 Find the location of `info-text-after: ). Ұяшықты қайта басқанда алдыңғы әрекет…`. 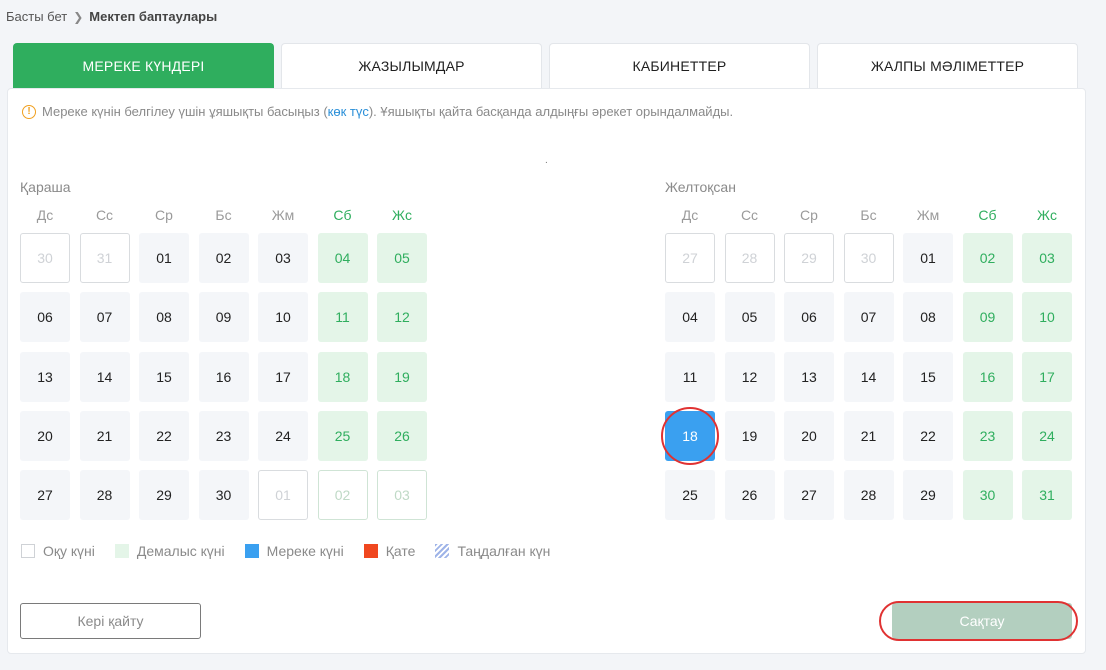

info-text-after: ). Ұяшықты қайта басқанда алдыңғы әрекет… is located at coordinates (551, 111).